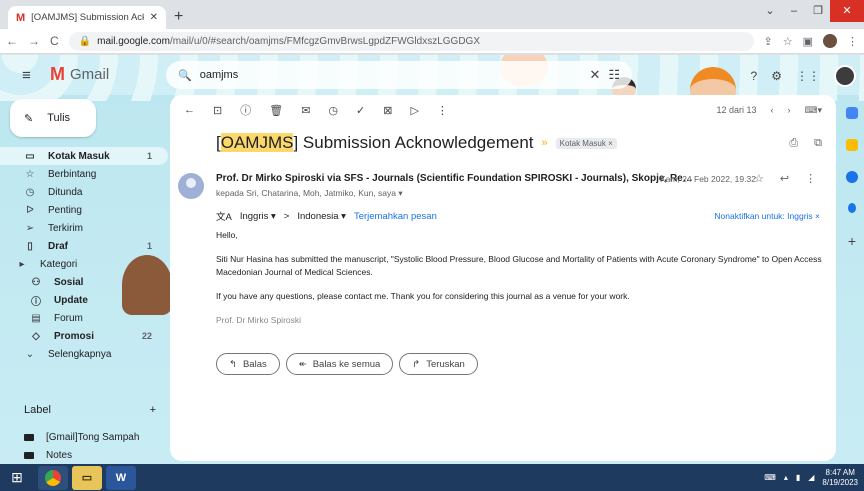 This screenshot has width=864, height=491. What do you see at coordinates (245, 110) in the screenshot?
I see `report-spam-icon: ⓘ` at bounding box center [245, 110].